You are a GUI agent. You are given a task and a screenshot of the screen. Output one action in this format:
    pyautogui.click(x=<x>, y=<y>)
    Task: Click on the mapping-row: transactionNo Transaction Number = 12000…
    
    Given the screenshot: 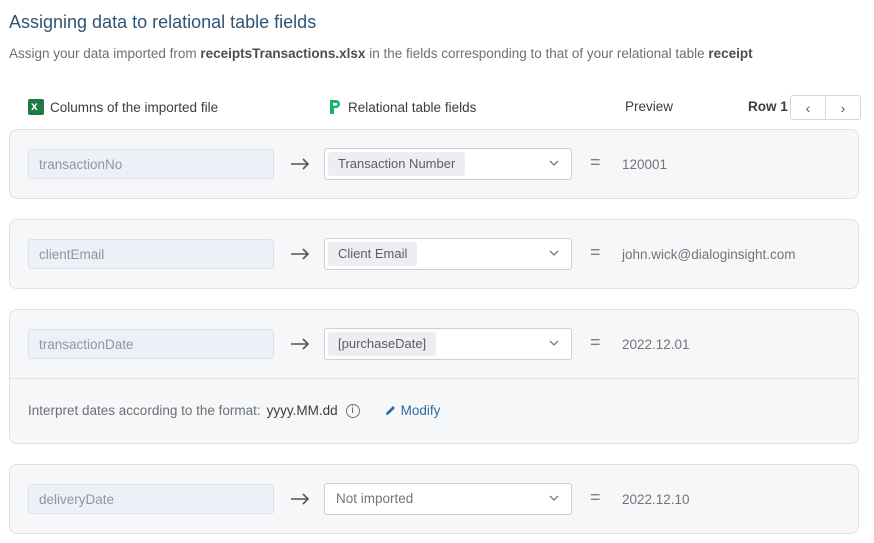 What is the action you would take?
    pyautogui.click(x=434, y=164)
    